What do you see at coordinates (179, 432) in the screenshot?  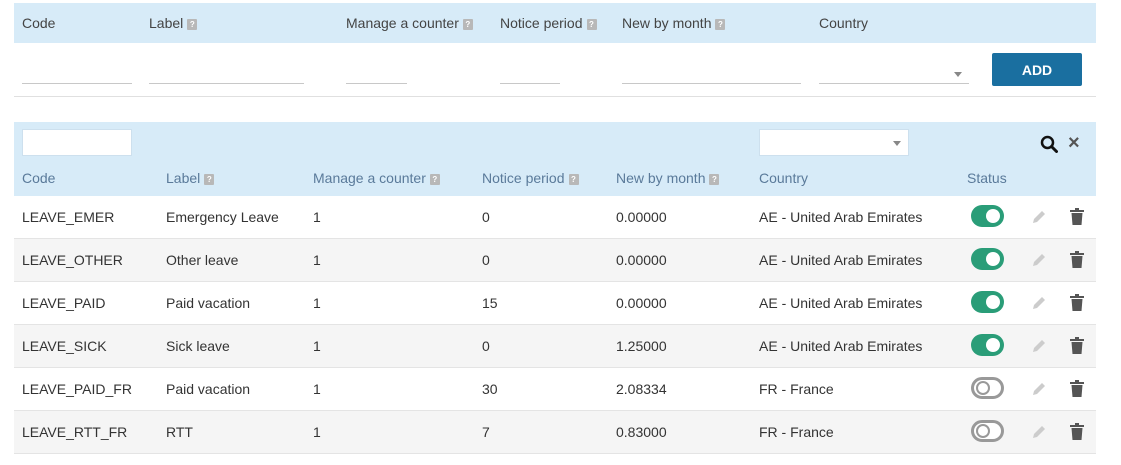 I see `cell-label: RTT` at bounding box center [179, 432].